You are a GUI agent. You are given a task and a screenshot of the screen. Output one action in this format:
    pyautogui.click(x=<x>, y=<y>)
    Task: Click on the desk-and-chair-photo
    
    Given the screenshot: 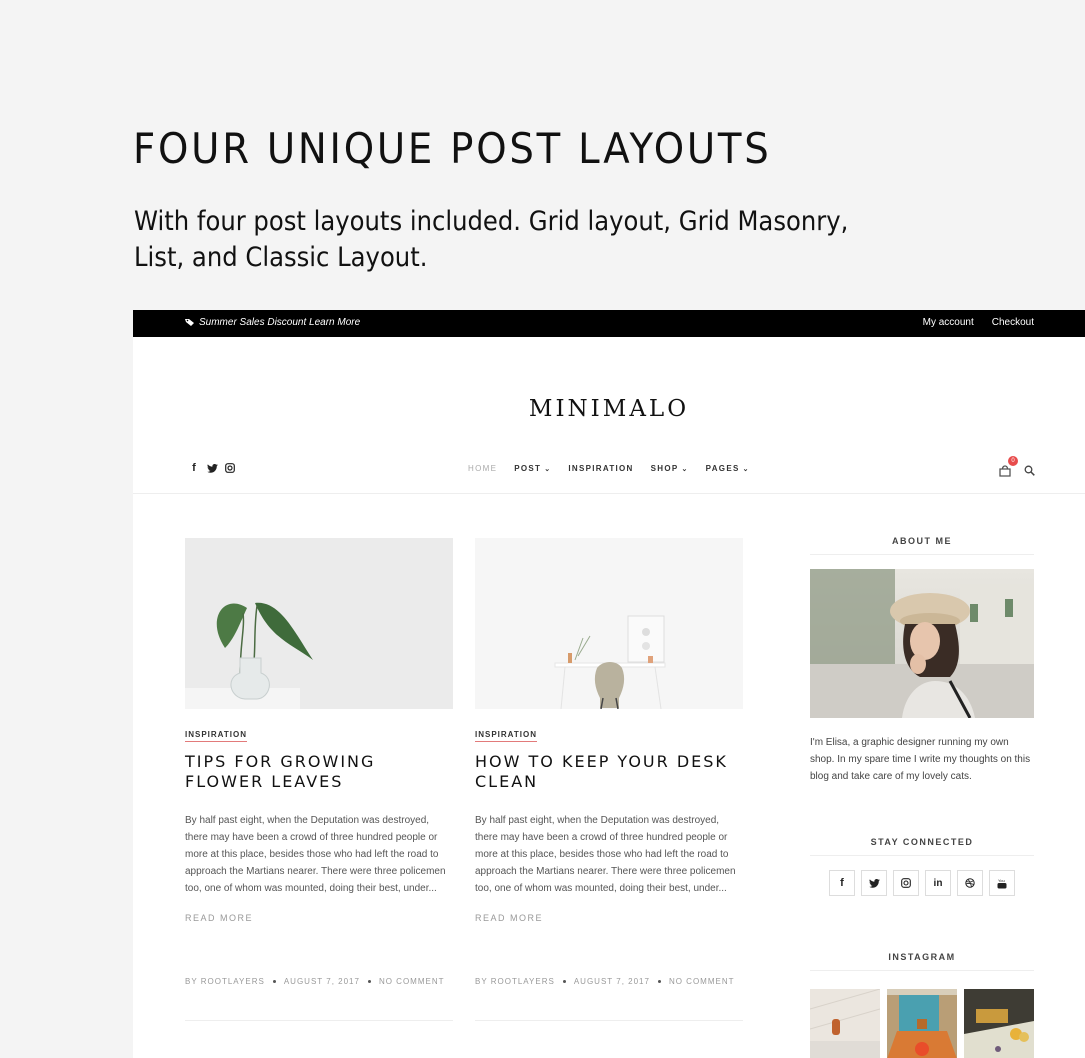 What is the action you would take?
    pyautogui.click(x=609, y=623)
    